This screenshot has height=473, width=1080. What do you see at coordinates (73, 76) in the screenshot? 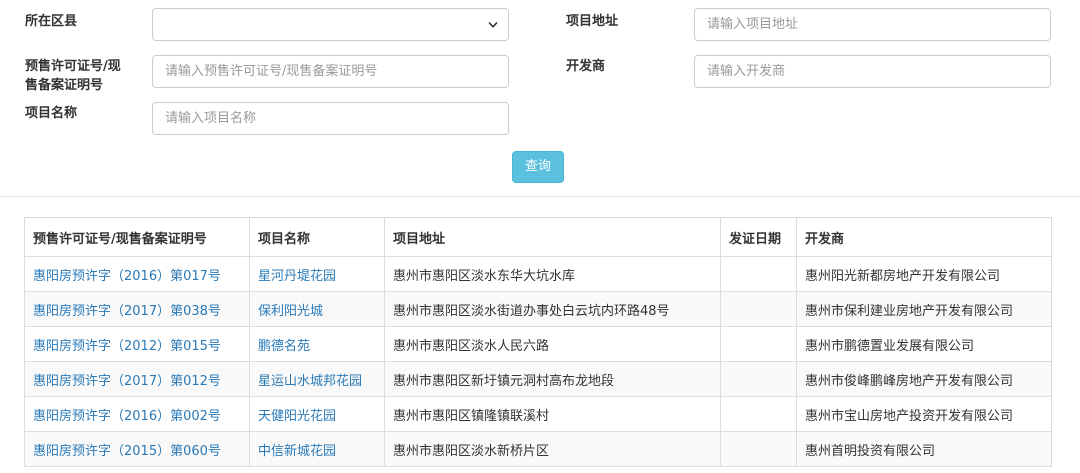
I see `permit-label: 预售许可证号/现 售备案证明号` at bounding box center [73, 76].